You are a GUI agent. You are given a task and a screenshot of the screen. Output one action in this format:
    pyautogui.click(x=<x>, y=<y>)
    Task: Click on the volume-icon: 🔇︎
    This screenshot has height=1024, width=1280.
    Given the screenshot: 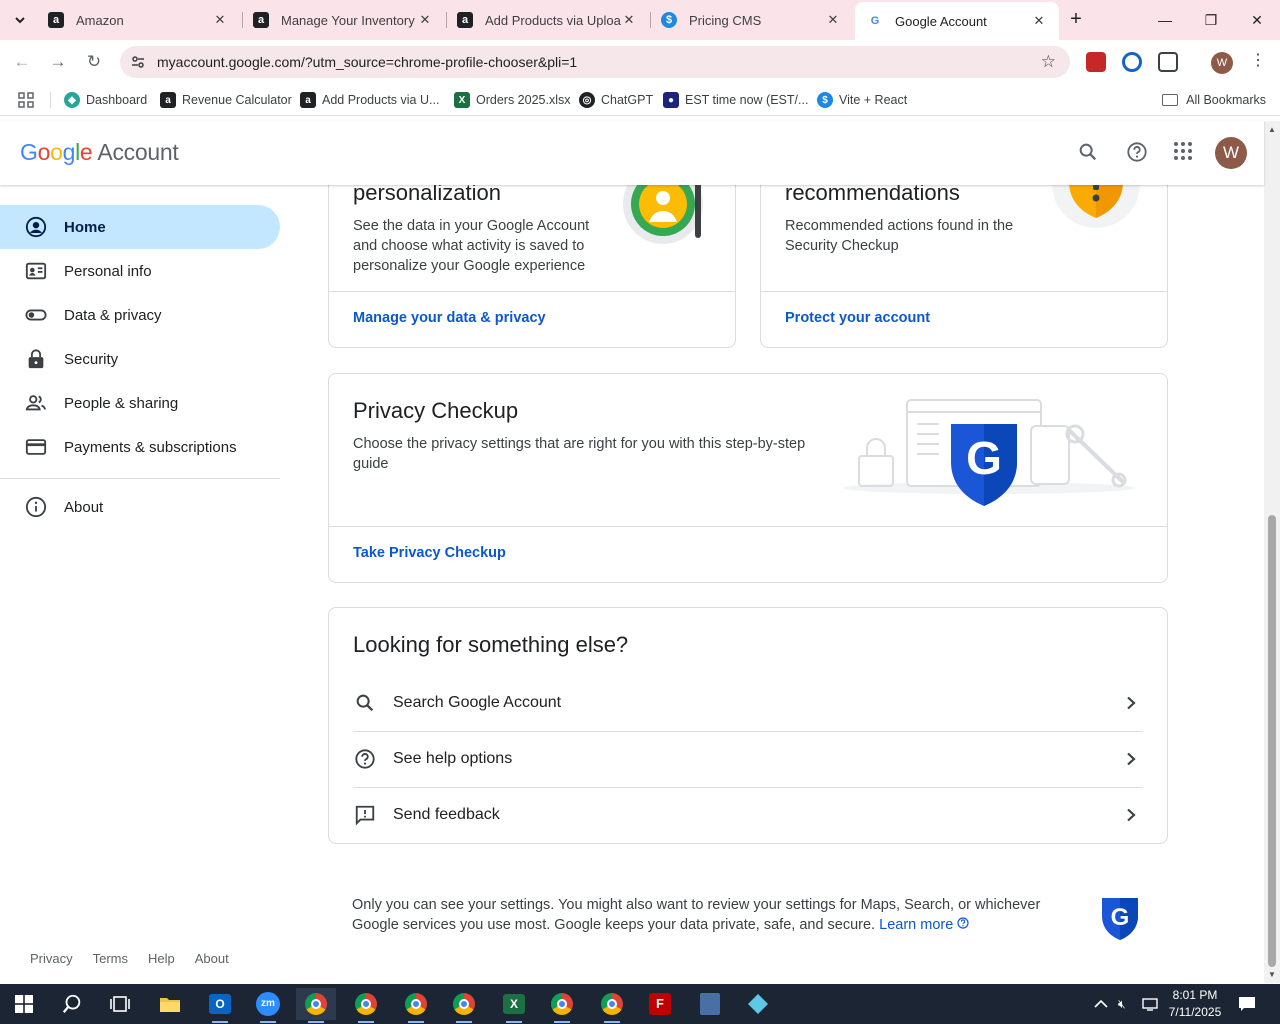 What is the action you would take?
    pyautogui.click(x=1122, y=1004)
    